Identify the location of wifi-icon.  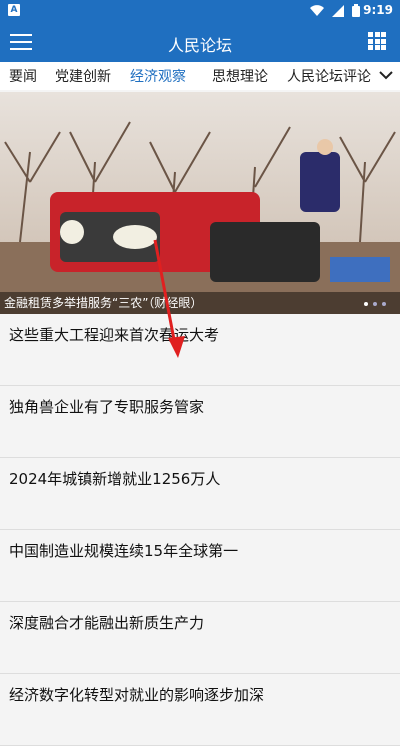
(317, 10).